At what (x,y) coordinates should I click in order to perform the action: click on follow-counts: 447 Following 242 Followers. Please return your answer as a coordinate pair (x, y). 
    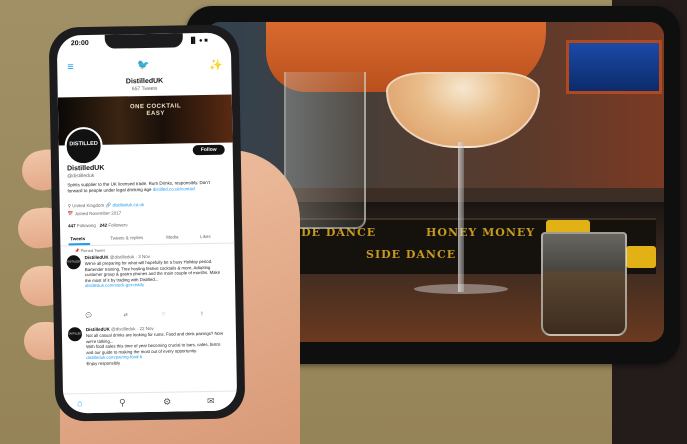
    Looking at the image, I should click on (98, 225).